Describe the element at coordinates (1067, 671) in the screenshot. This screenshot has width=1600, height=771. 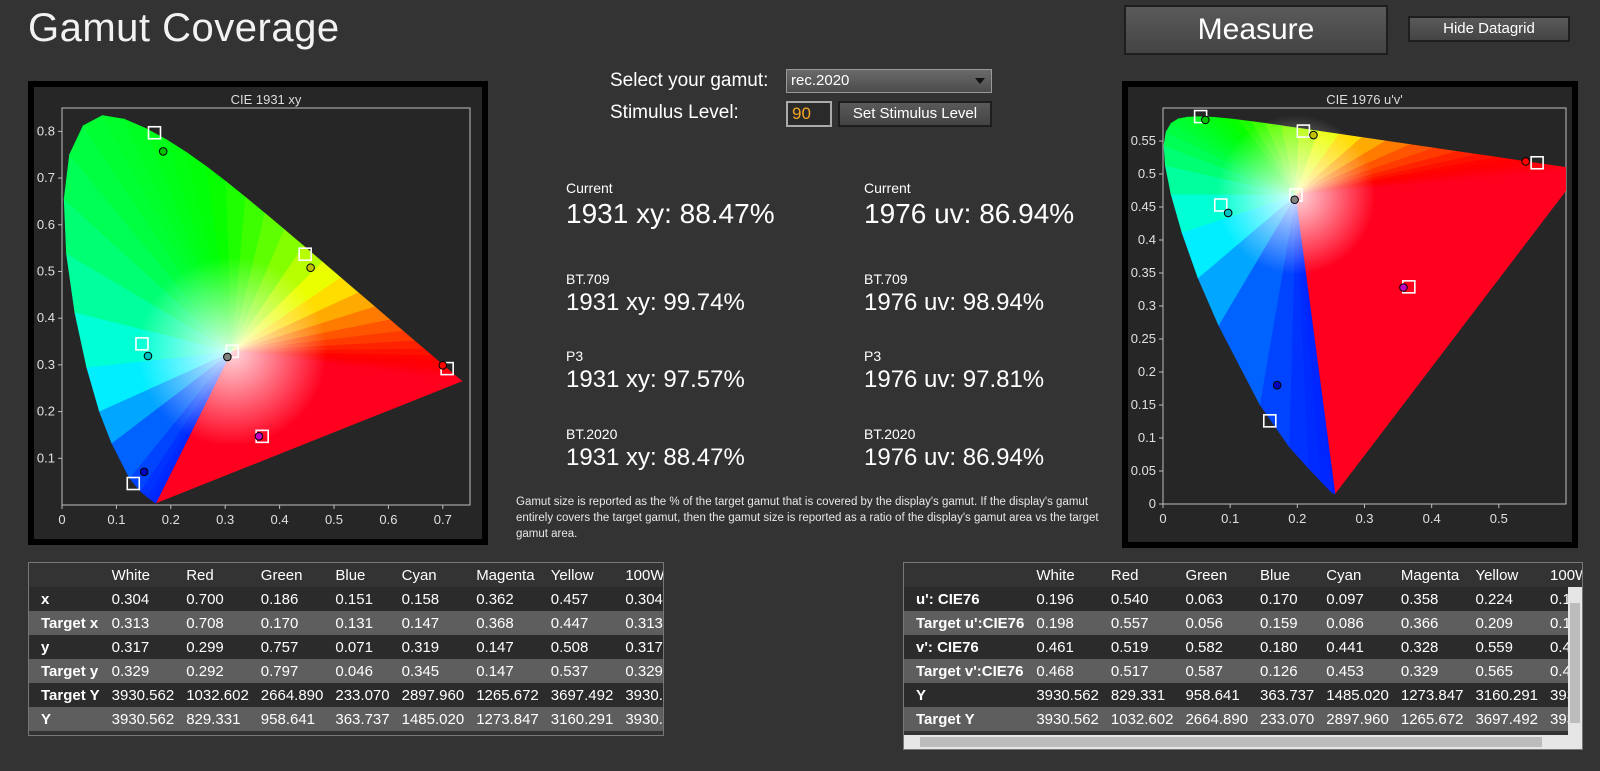
I see `table-cell: 0.468` at that location.